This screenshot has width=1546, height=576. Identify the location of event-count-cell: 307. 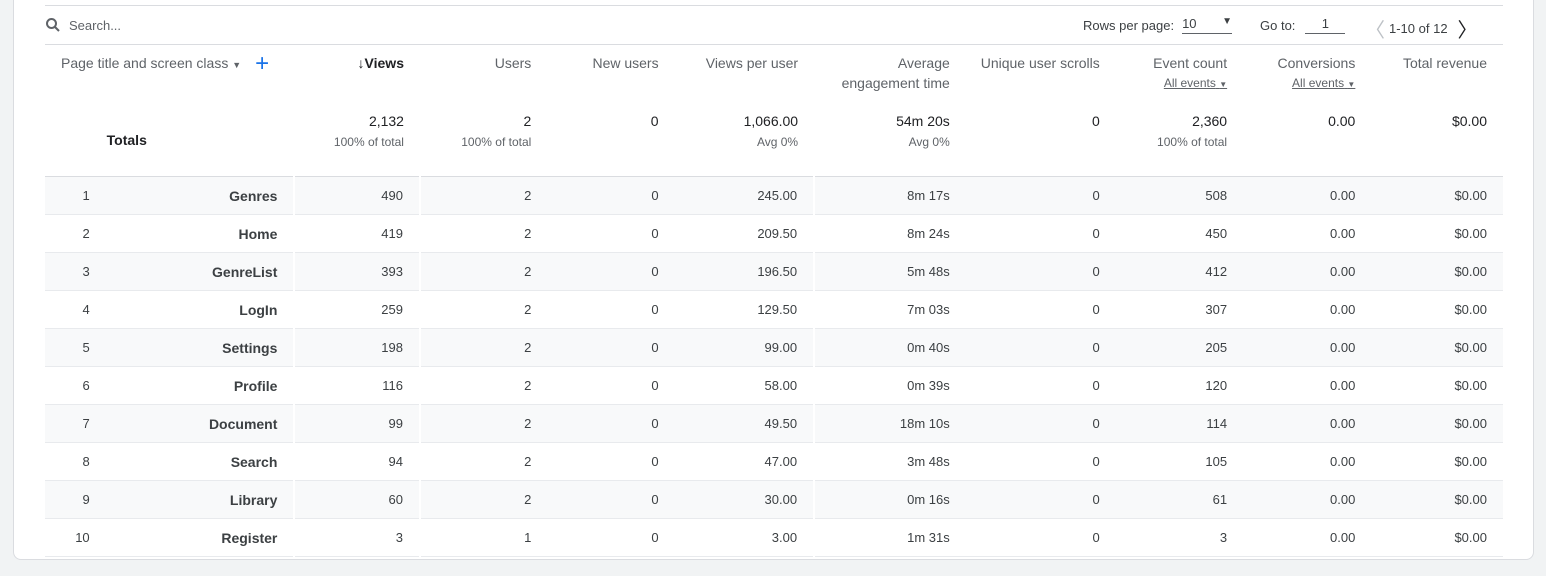
(1179, 309).